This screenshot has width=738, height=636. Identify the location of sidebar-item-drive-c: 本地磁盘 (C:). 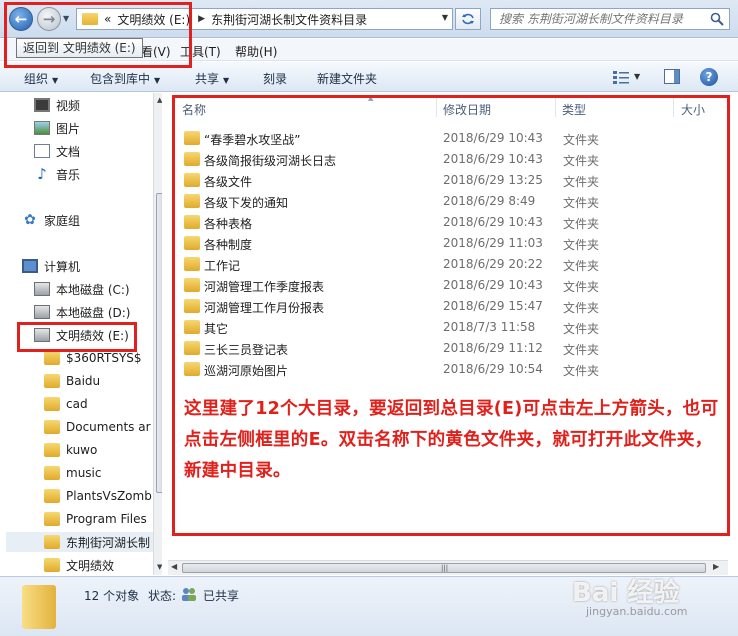
(82, 289).